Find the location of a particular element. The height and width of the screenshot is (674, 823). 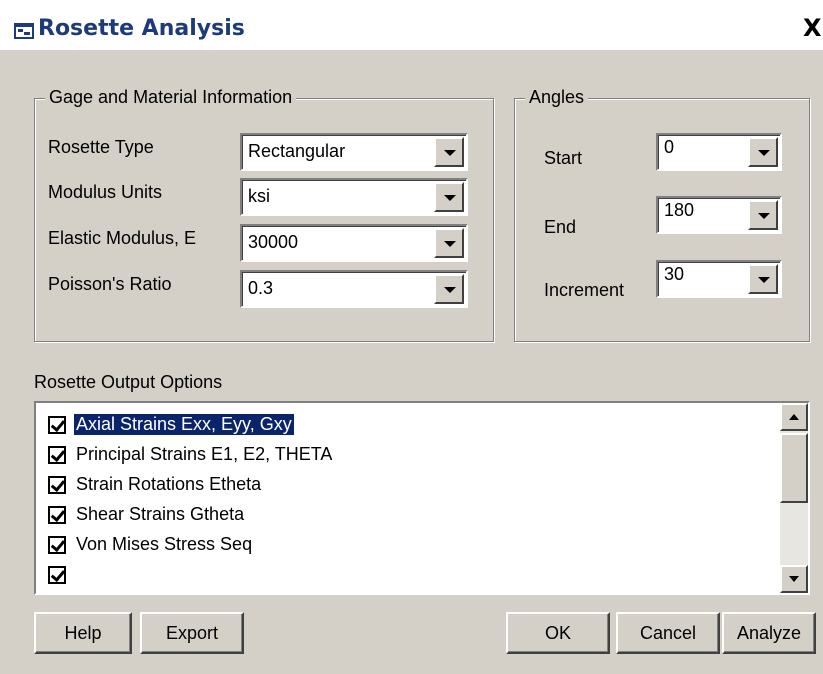

output-options-label: Rosette Output Options is located at coordinates (128, 382).